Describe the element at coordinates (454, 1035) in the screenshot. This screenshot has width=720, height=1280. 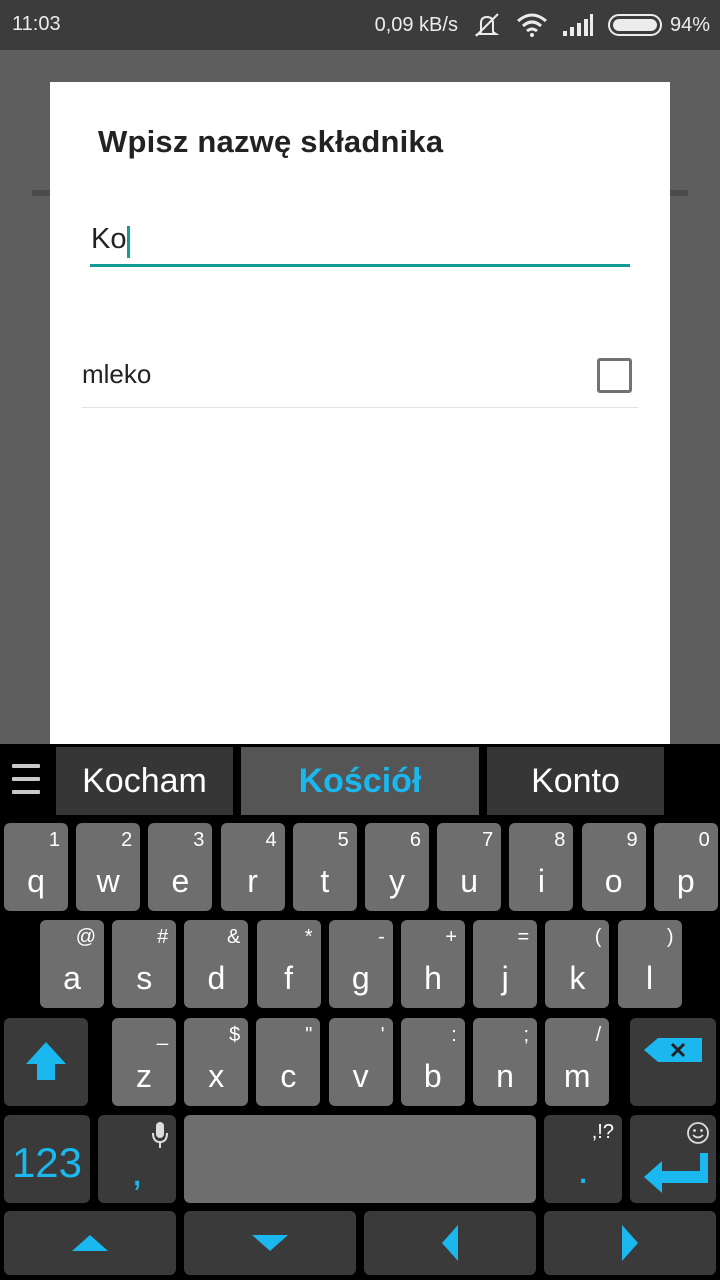
I see `key-b-secondary: :` at that location.